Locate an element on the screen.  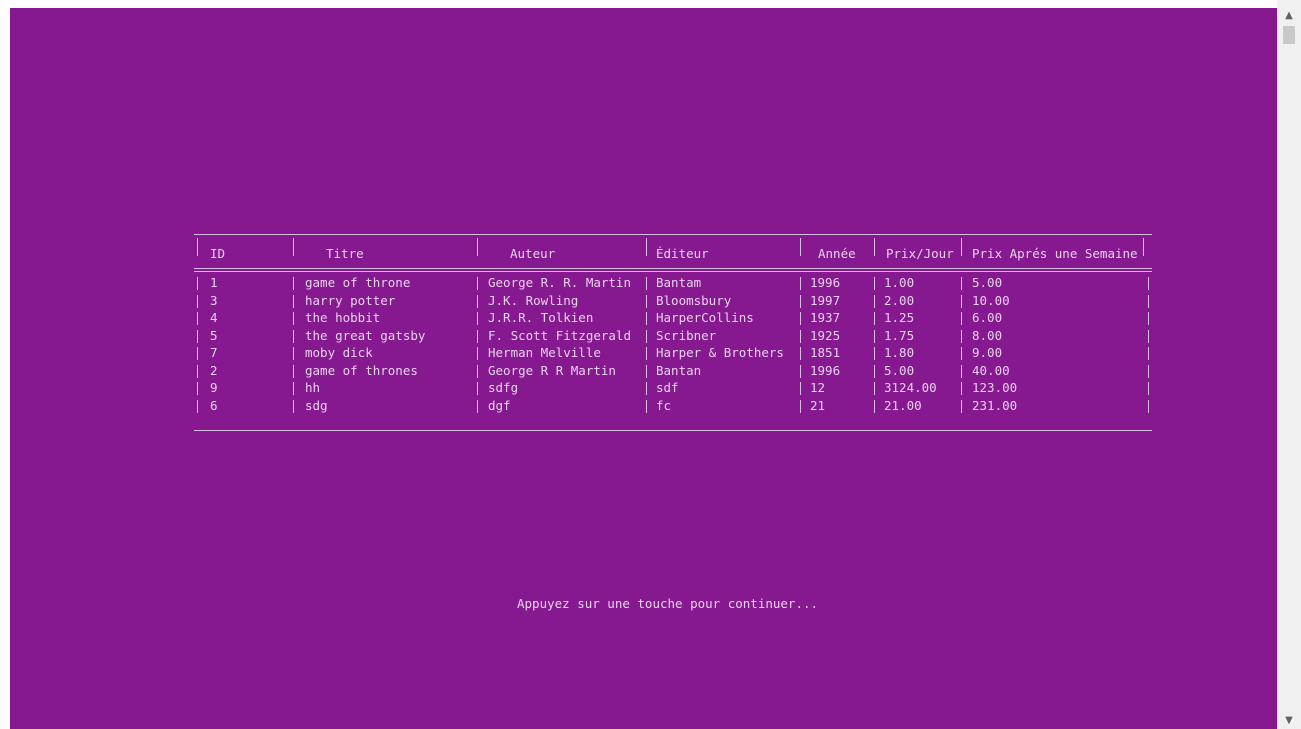
table-cell: 21.00 is located at coordinates (903, 405).